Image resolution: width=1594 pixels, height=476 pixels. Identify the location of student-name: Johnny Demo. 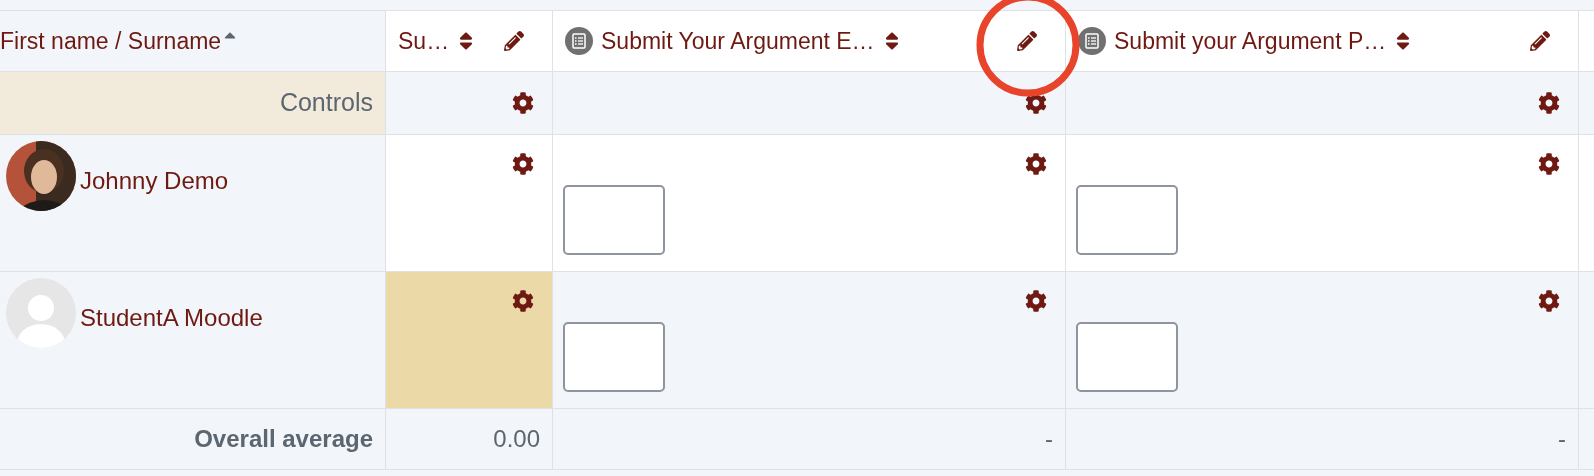
(154, 181).